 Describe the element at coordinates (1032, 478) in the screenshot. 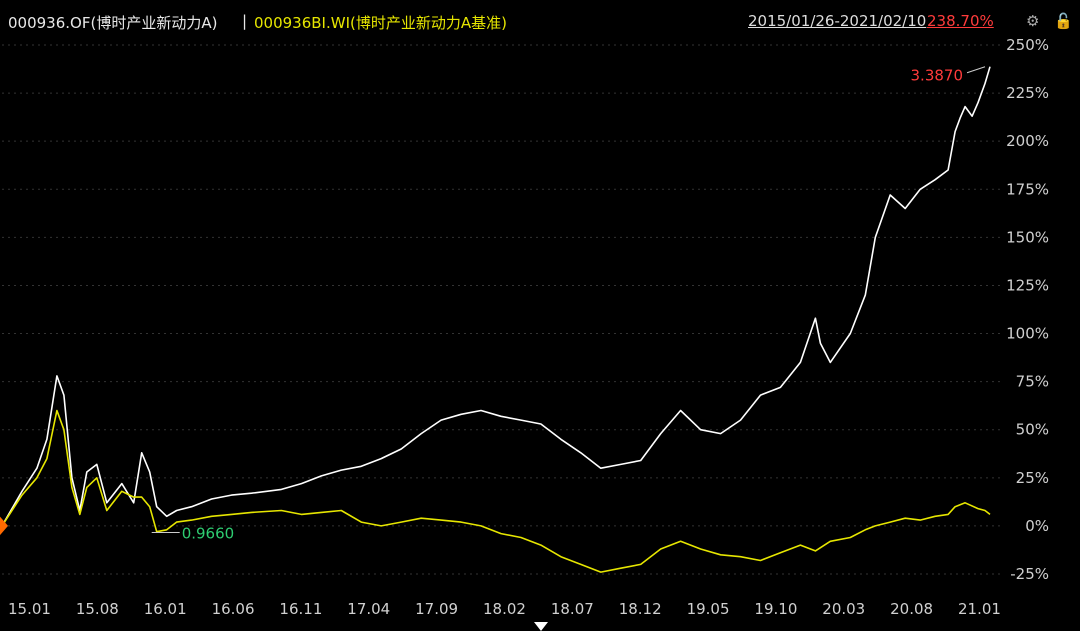

I see `y-tick-label: 25%` at that location.